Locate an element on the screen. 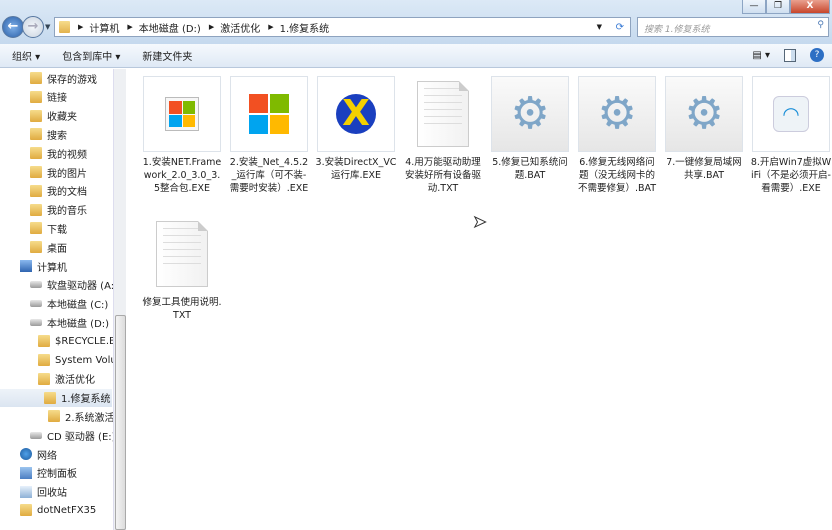  view-options-button: ▤ ▾ is located at coordinates (761, 55).